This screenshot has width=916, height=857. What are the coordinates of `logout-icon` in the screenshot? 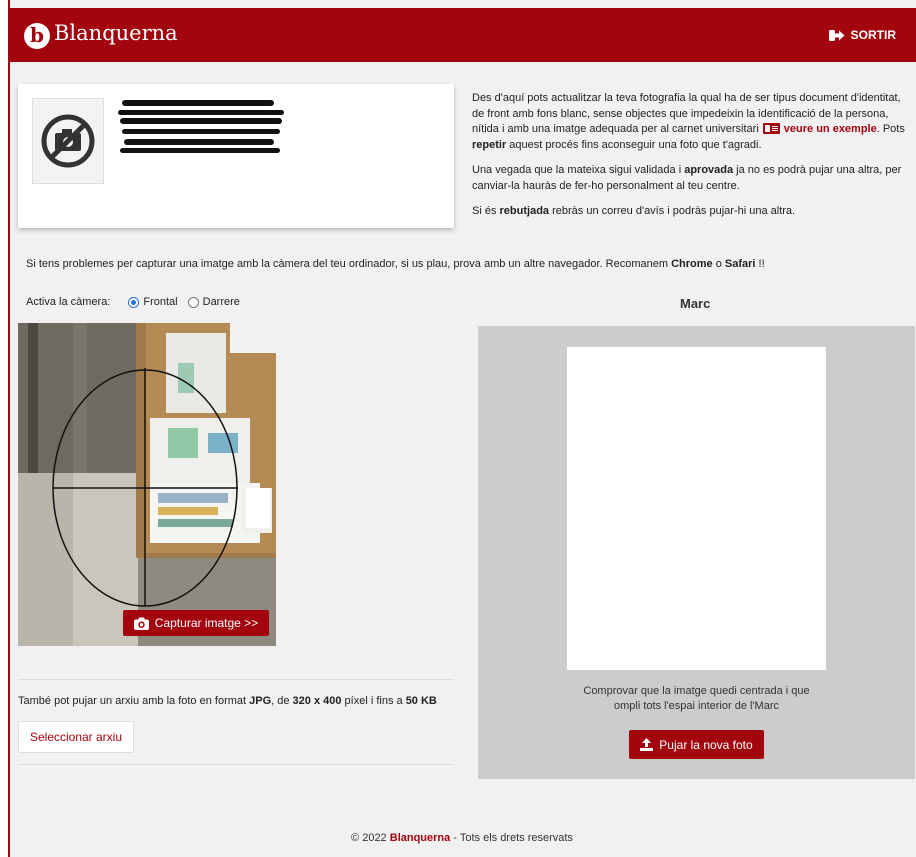 It's located at (836, 35).